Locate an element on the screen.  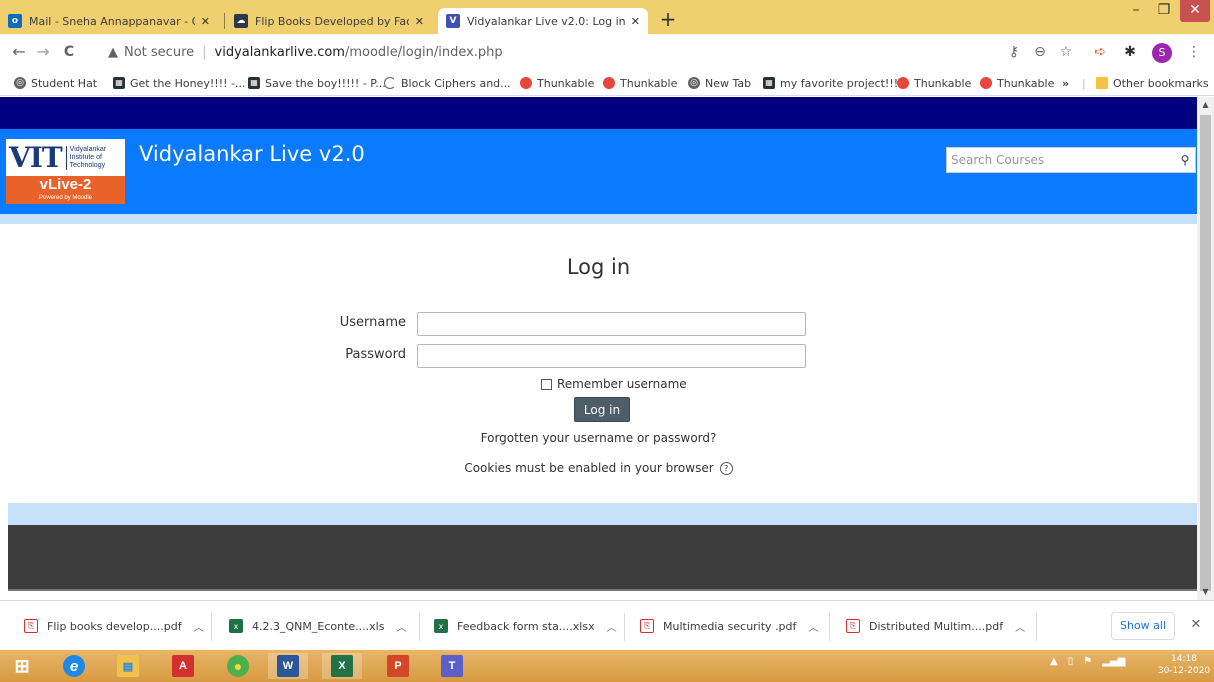
other-bookmarks: Other bookmarks is located at coordinates (1152, 83).